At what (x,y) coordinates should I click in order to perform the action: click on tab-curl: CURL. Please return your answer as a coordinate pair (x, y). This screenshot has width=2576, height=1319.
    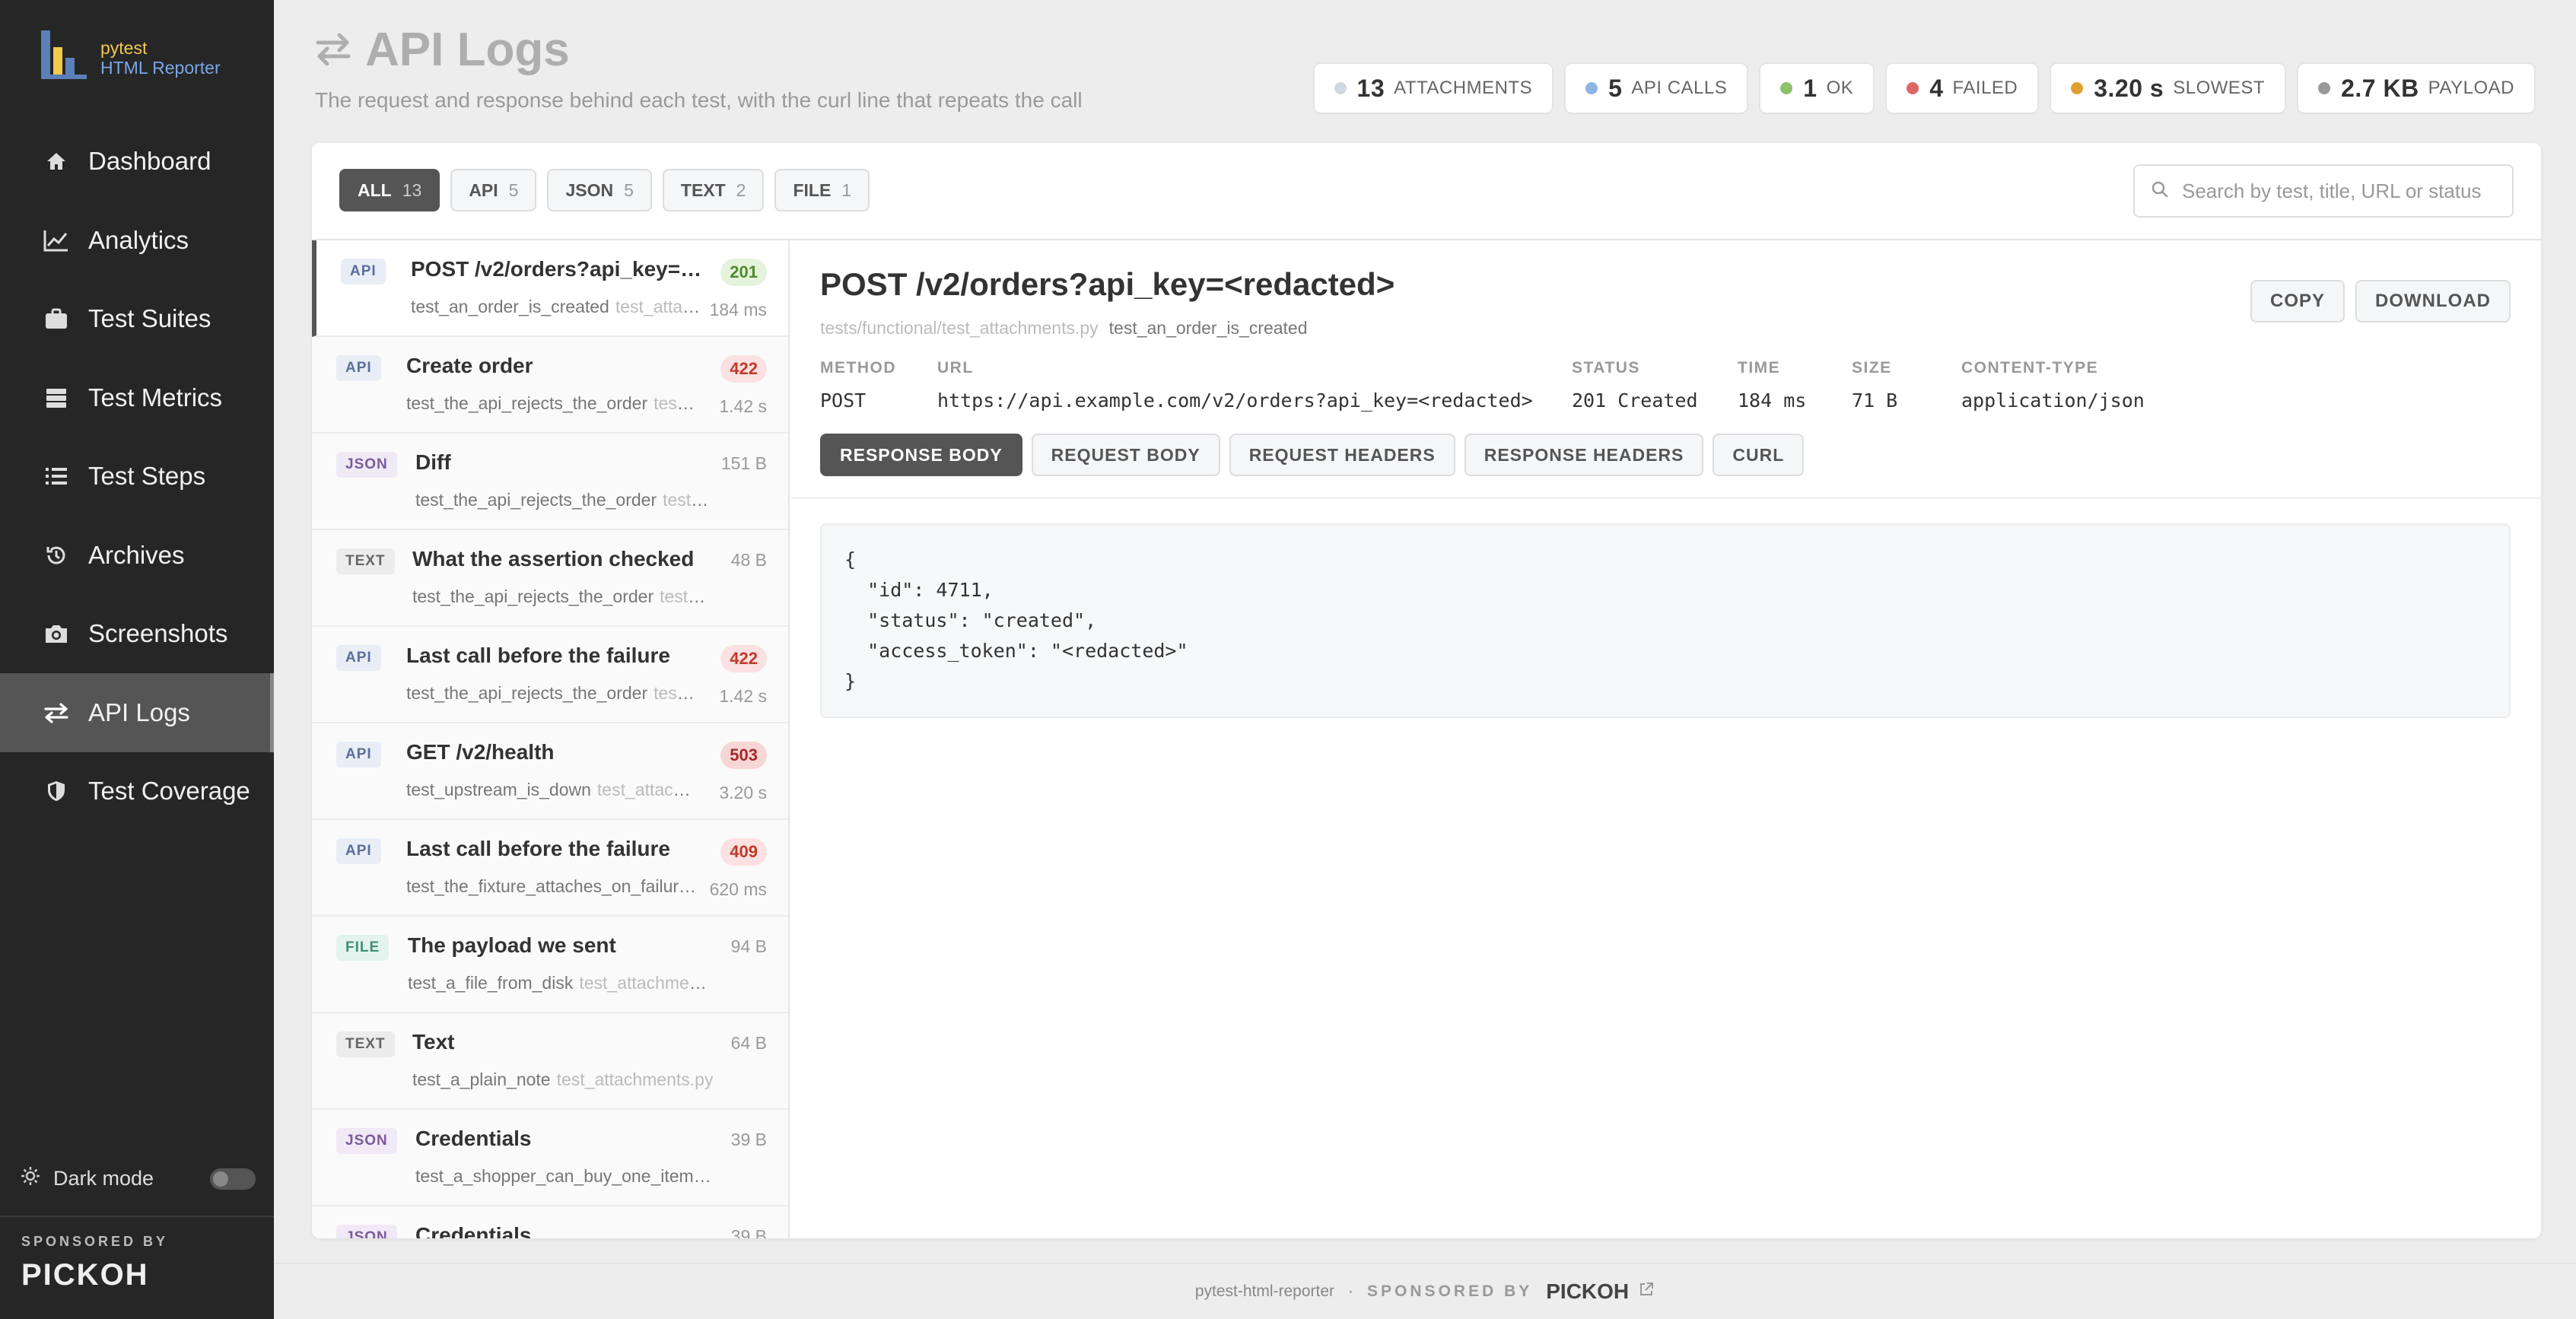
    Looking at the image, I should click on (1759, 455).